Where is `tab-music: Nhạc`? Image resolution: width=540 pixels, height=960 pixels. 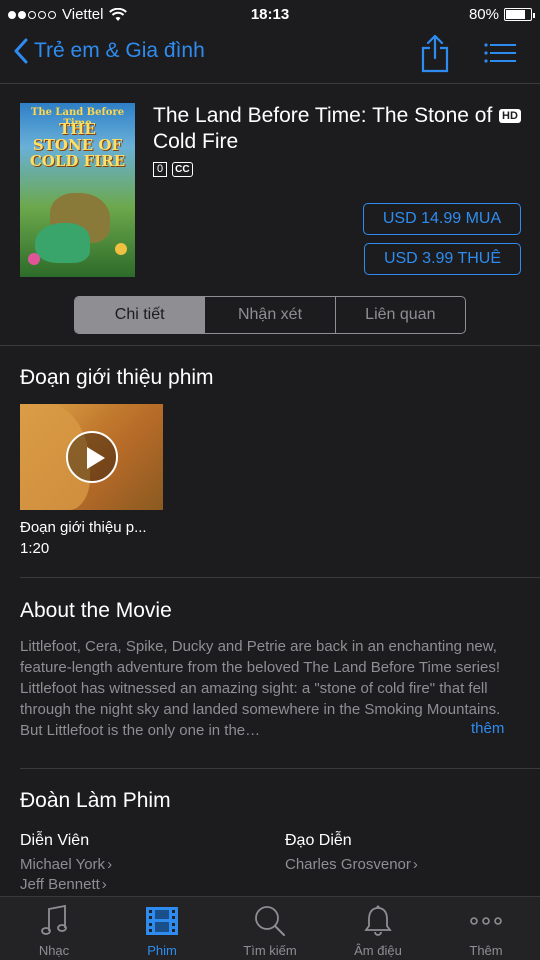
tab-music: Nhạc is located at coordinates (54, 928).